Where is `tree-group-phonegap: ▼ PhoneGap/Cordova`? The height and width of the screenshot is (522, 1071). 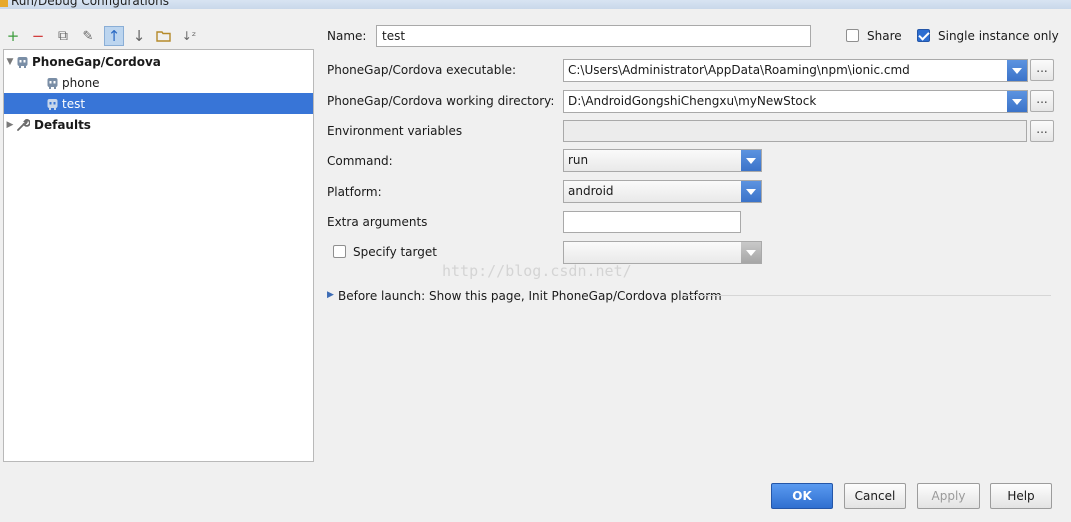
tree-group-phonegap: ▼ PhoneGap/Cordova is located at coordinates (158, 61).